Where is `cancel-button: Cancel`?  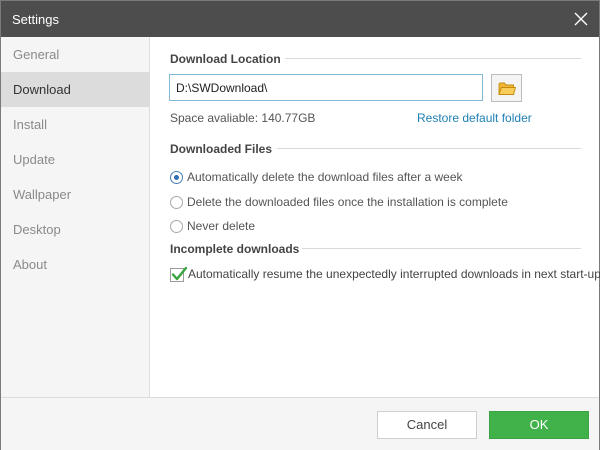
cancel-button: Cancel is located at coordinates (427, 425).